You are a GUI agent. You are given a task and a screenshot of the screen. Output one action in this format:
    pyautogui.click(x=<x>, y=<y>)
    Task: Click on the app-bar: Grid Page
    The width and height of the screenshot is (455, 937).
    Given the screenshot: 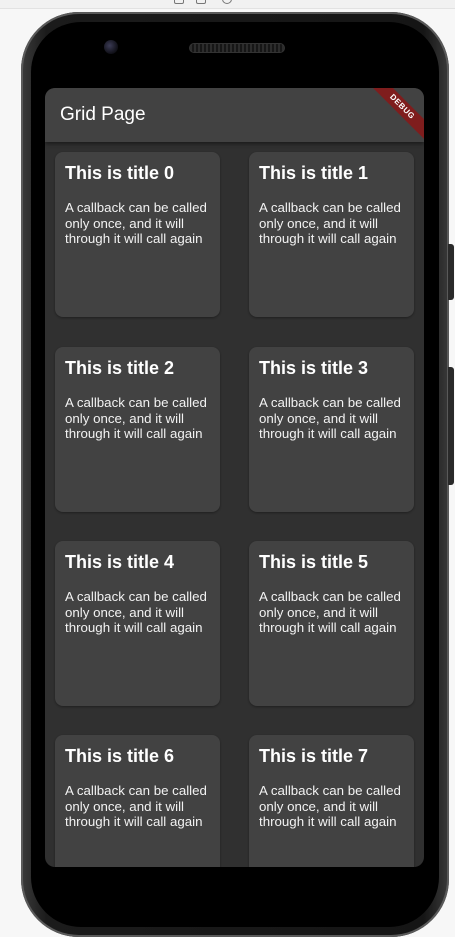 What is the action you would take?
    pyautogui.click(x=234, y=115)
    